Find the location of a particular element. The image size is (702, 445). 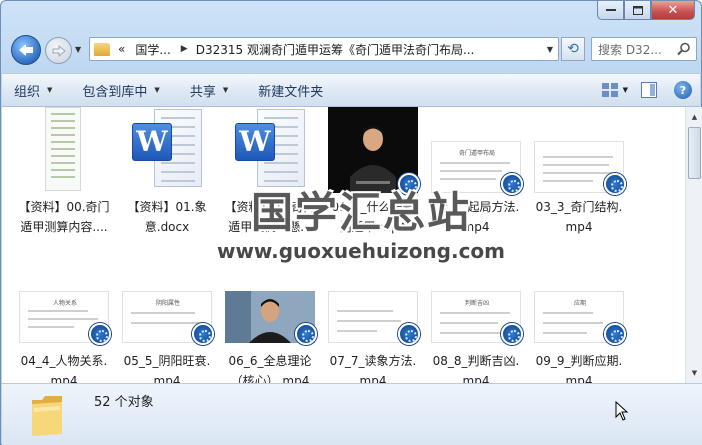

file-name-line: （核心）.mp4 is located at coordinates (270, 378).